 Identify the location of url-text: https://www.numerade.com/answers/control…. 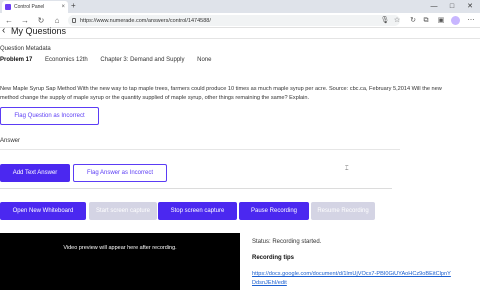
(145, 20).